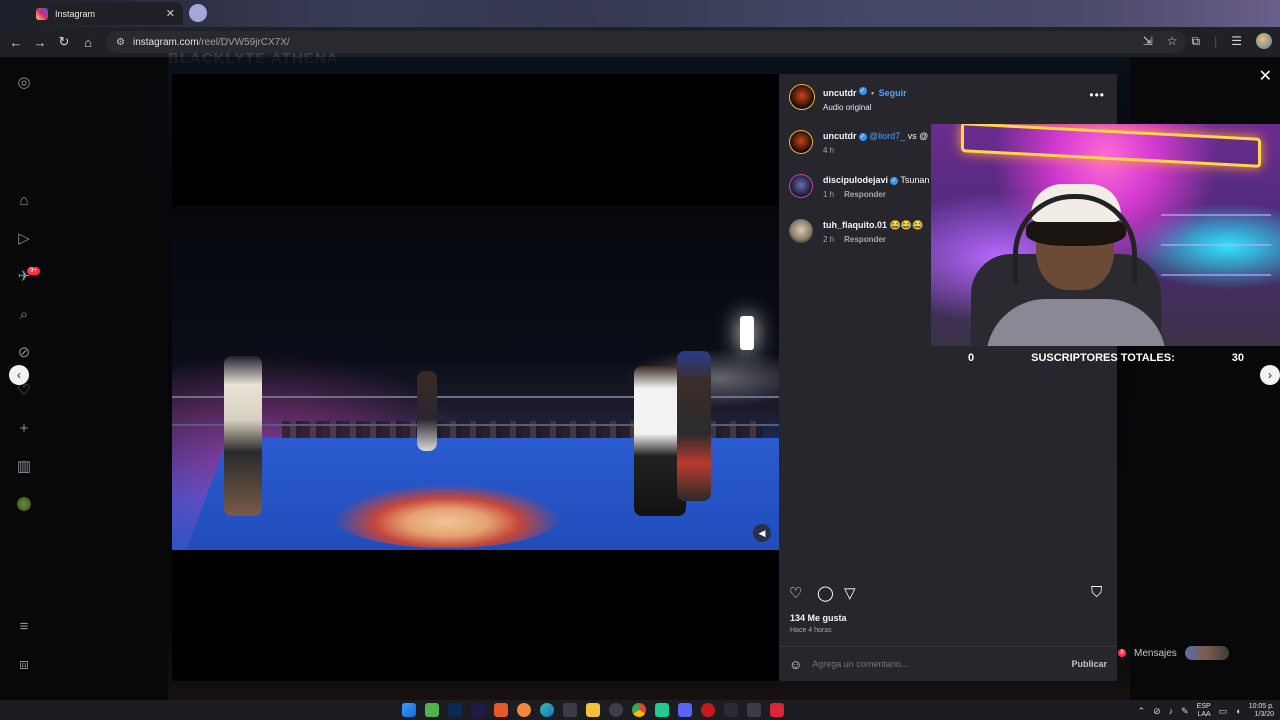 The height and width of the screenshot is (720, 1280). Describe the element at coordinates (1096, 592) in the screenshot. I see `bookmark-icon: ⛉` at that location.